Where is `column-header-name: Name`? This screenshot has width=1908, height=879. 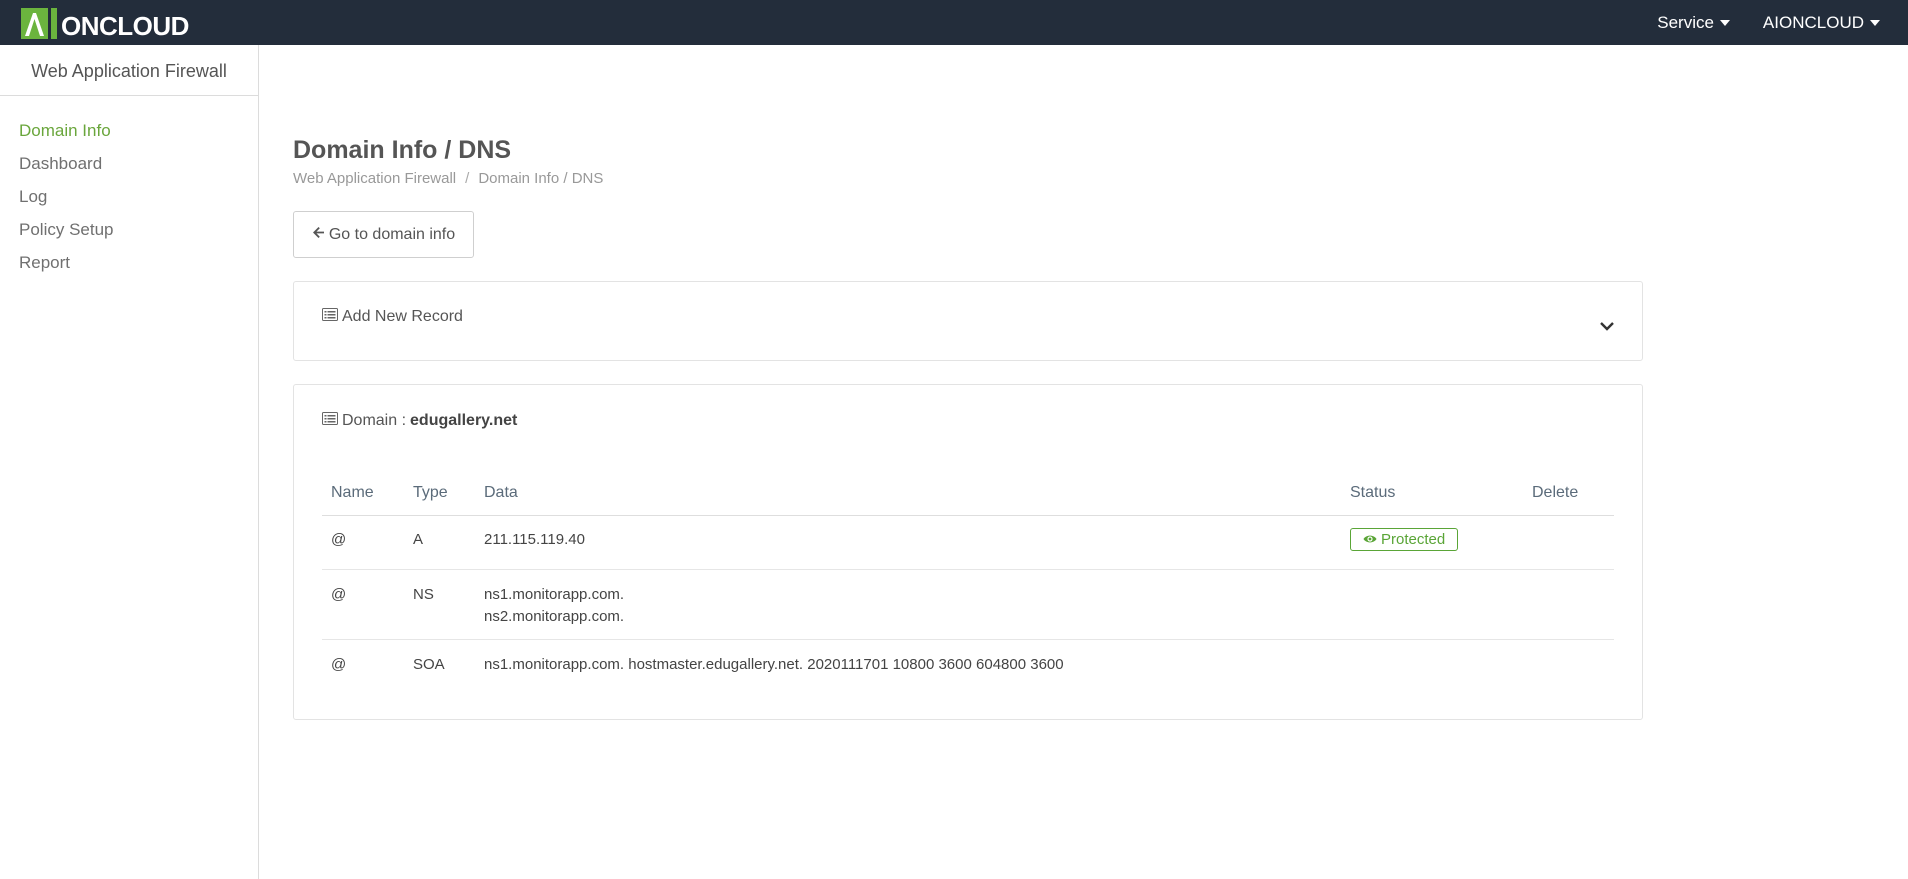
column-header-name: Name is located at coordinates (363, 494).